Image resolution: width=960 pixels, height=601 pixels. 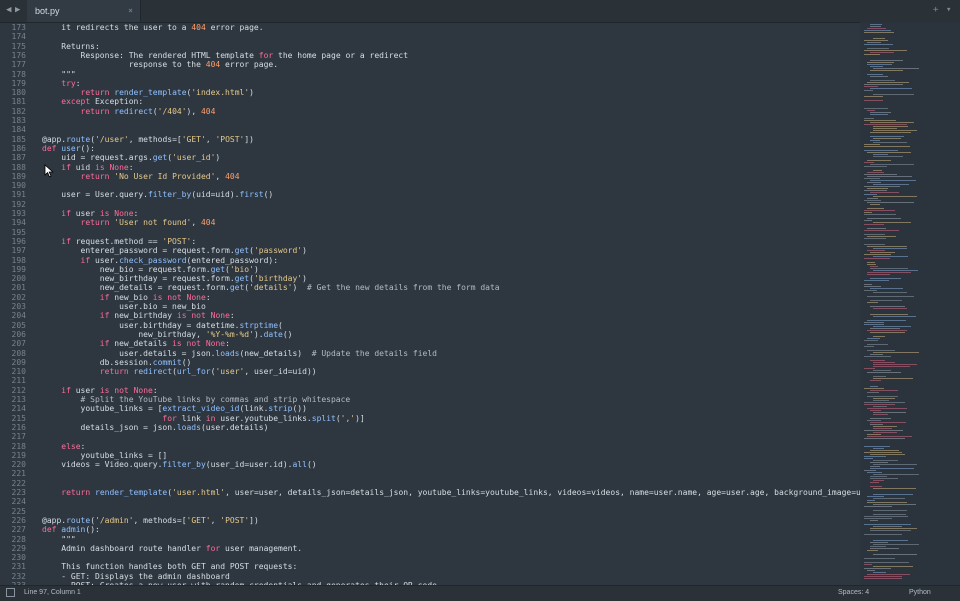 What do you see at coordinates (97, 167) in the screenshot?
I see `code-text: if uid is None:` at bounding box center [97, 167].